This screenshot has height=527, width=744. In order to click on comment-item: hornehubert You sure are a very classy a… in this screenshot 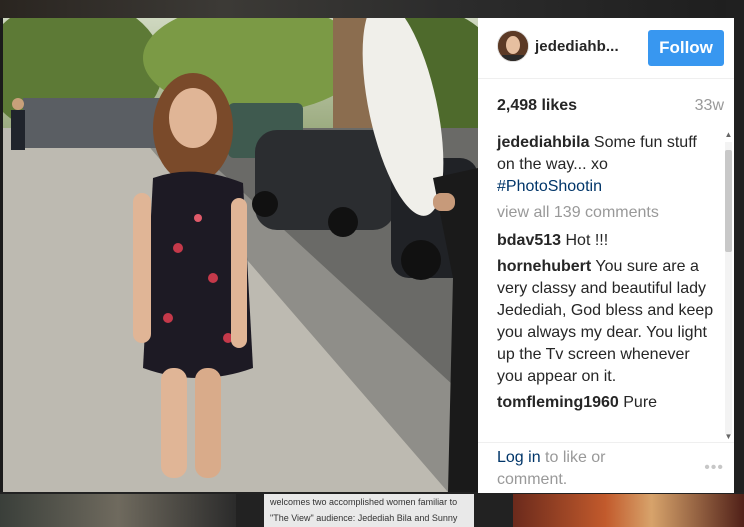, I will do `click(607, 322)`.